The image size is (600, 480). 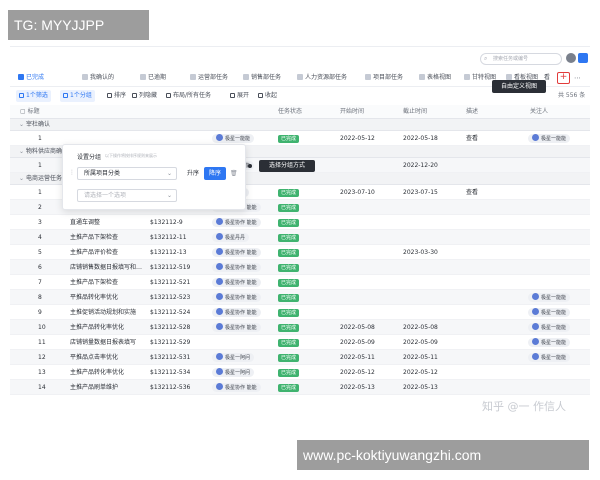 I want to click on tab-label: 项目部任务, so click(x=388, y=77).